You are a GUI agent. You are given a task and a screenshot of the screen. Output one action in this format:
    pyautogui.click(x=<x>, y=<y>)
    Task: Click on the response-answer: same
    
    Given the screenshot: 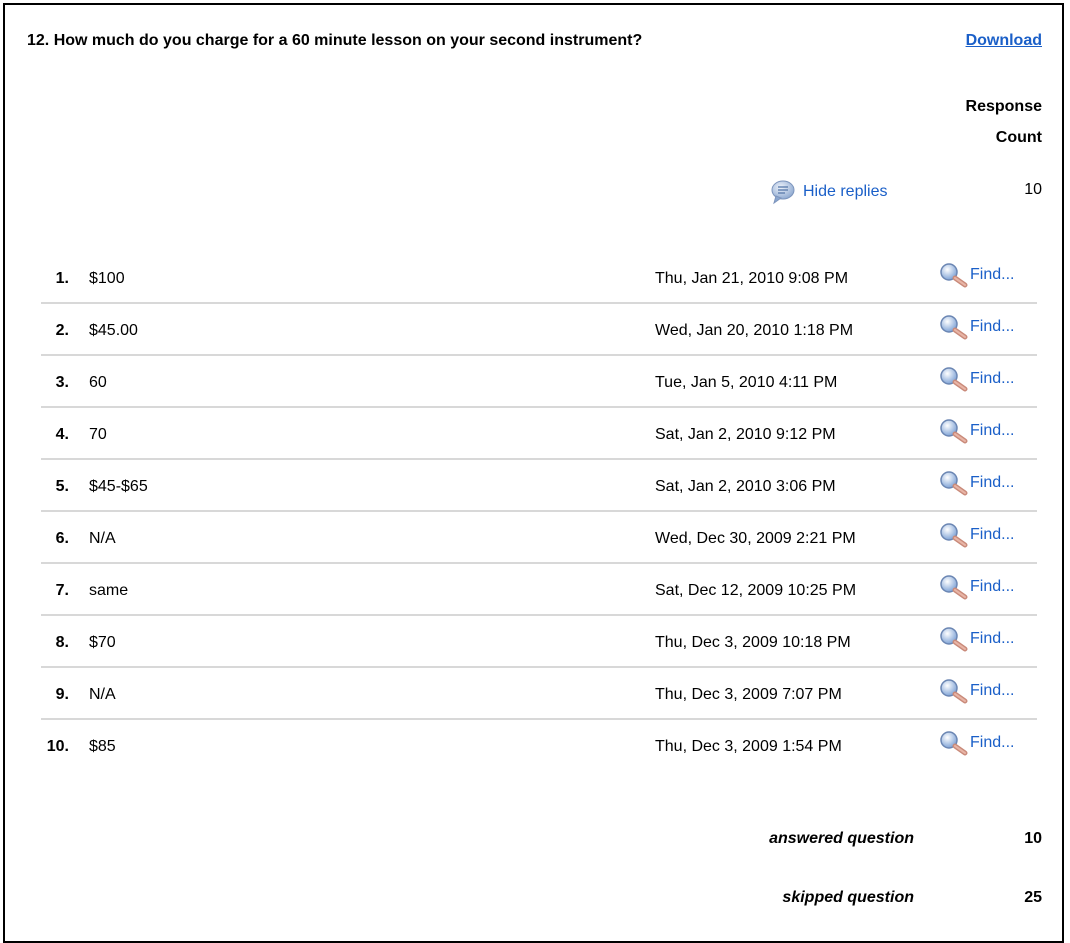 What is the action you would take?
    pyautogui.click(x=109, y=590)
    